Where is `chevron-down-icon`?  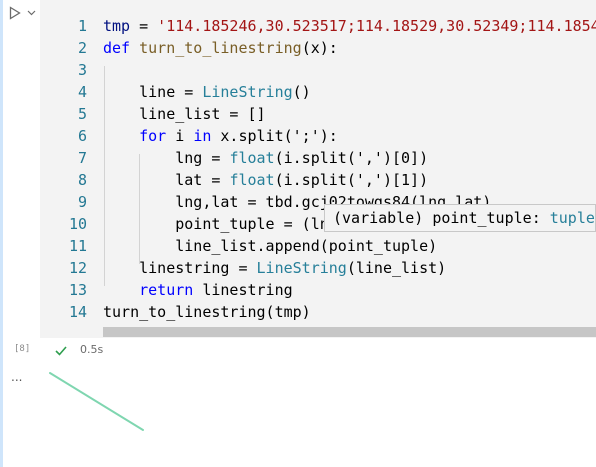
chevron-down-icon is located at coordinates (31, 13).